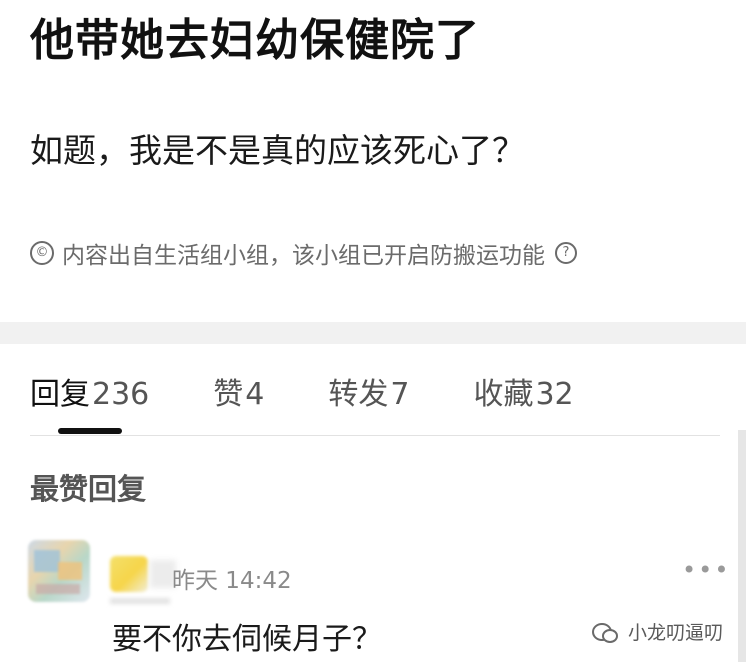  I want to click on reply-text: 要不你去伺候月子？, so click(247, 639).